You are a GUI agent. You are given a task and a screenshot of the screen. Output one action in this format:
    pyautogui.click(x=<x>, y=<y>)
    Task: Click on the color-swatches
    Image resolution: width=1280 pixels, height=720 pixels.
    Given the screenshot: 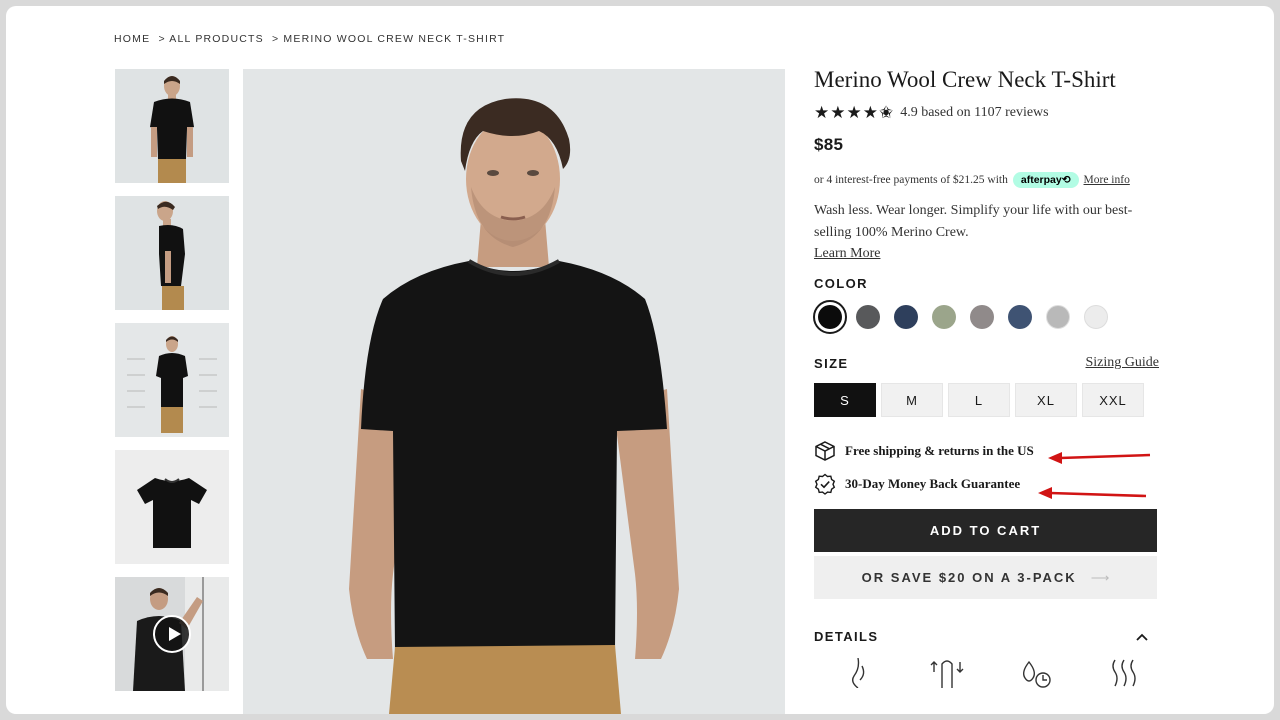 What is the action you would take?
    pyautogui.click(x=986, y=317)
    